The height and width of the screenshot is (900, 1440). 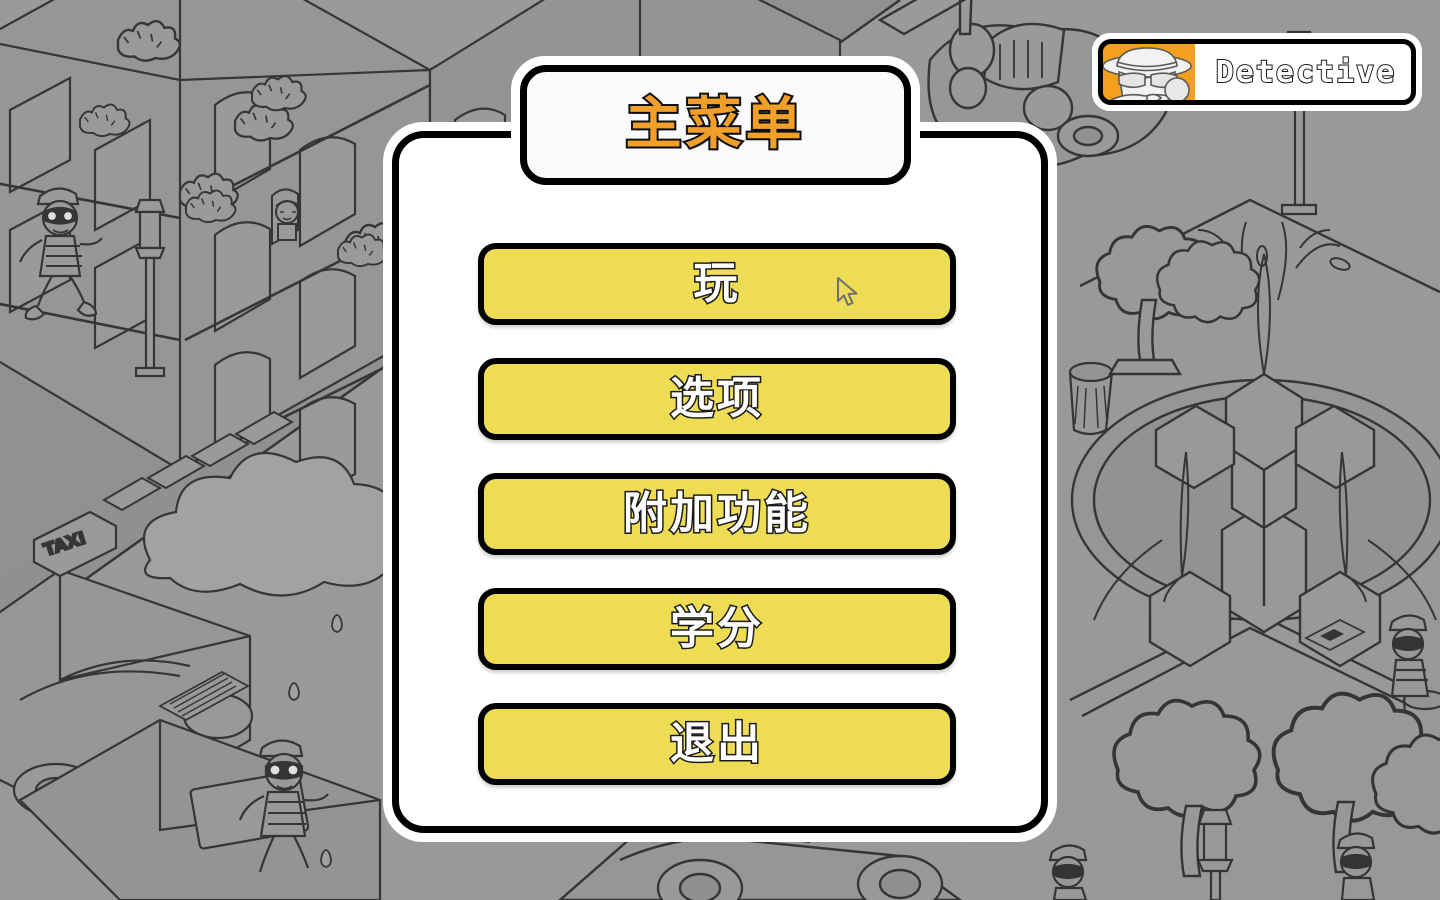 I want to click on menu-button-options-label: 选项, so click(x=716, y=398).